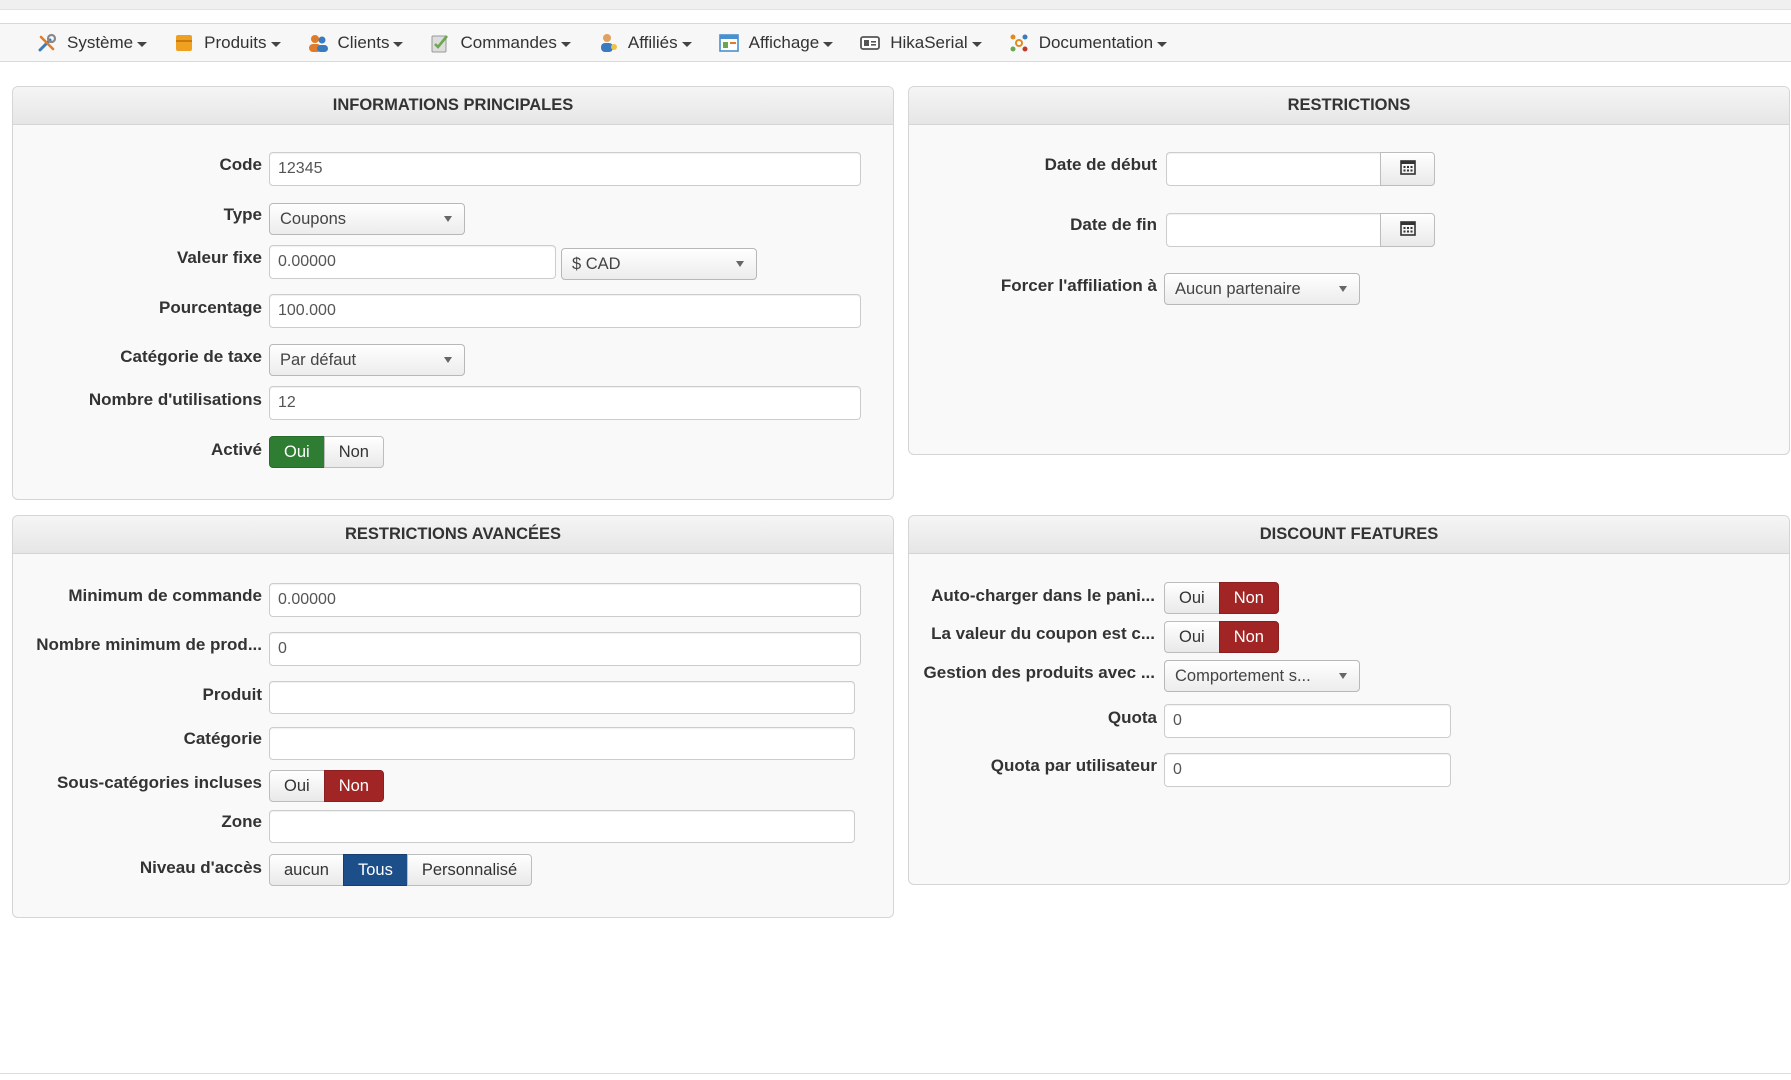 The image size is (1791, 1080). I want to click on category-input, so click(562, 743).